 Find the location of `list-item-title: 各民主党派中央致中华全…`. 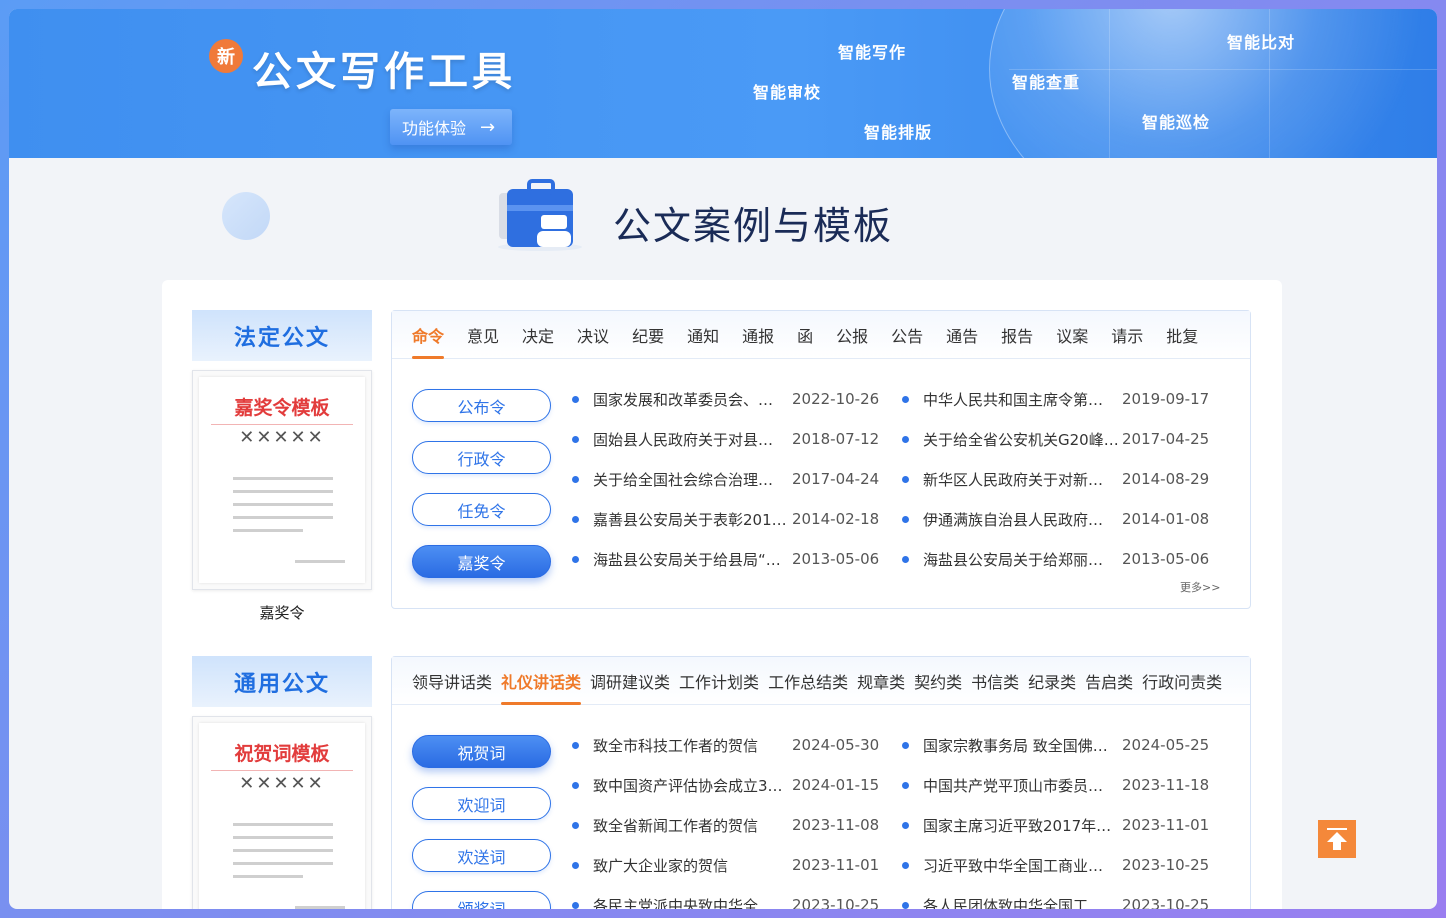

list-item-title: 各民主党派中央致中华全… is located at coordinates (692, 902).